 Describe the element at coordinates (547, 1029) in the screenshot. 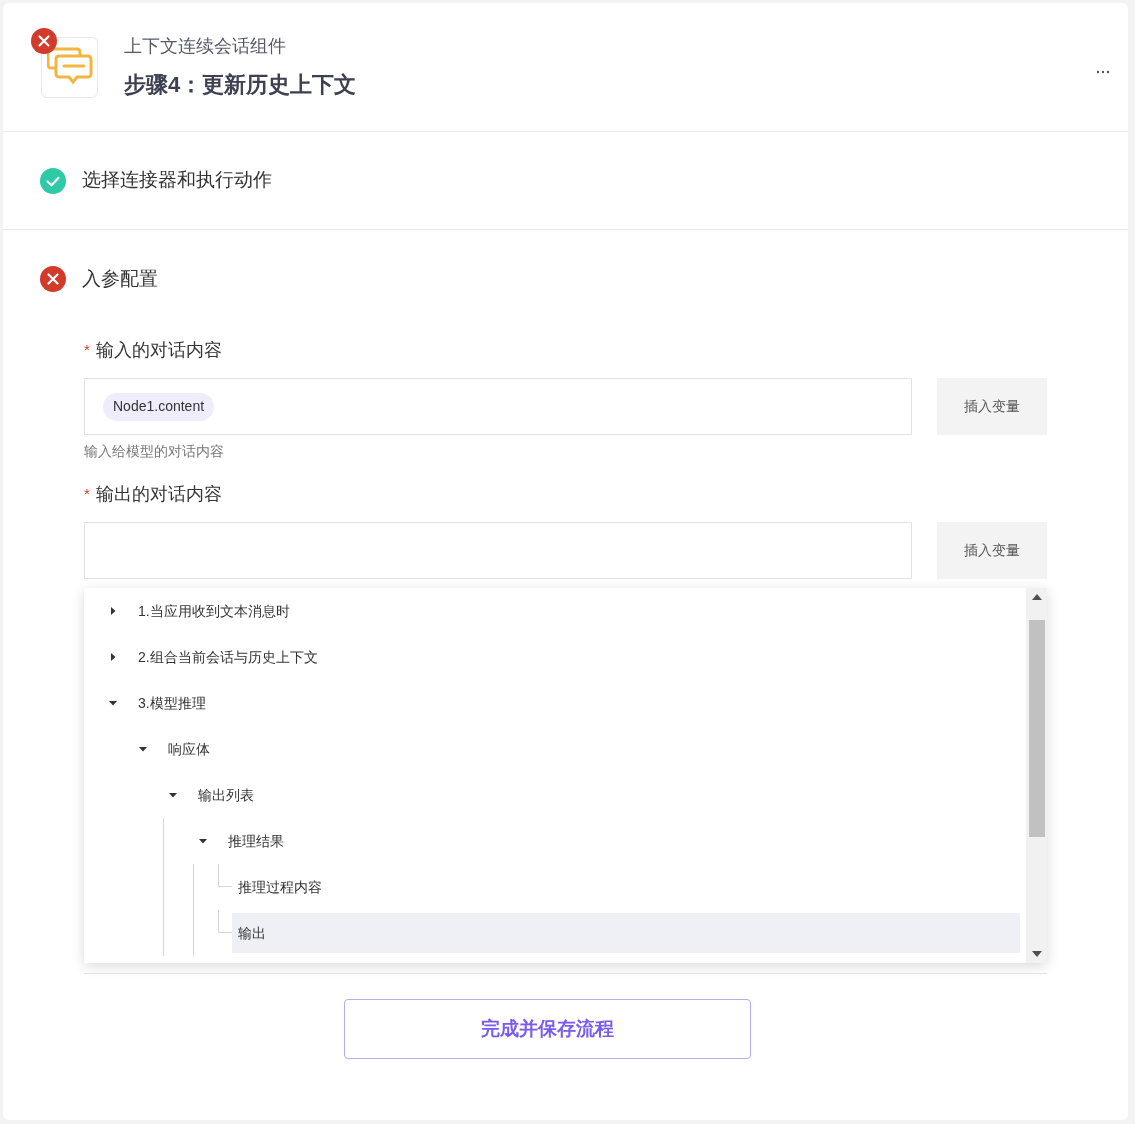

I see `save-flow-button: 完成并保存流程` at that location.